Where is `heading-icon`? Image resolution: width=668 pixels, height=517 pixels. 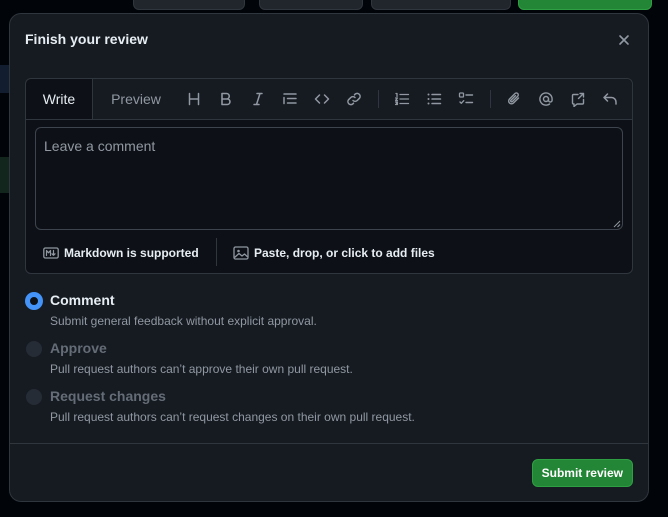
heading-icon is located at coordinates (194, 99).